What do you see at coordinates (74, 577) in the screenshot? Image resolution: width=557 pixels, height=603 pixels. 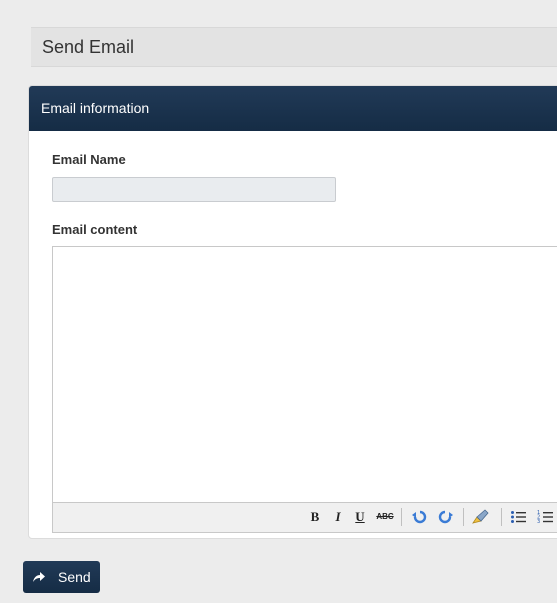 I see `send-label: Send` at bounding box center [74, 577].